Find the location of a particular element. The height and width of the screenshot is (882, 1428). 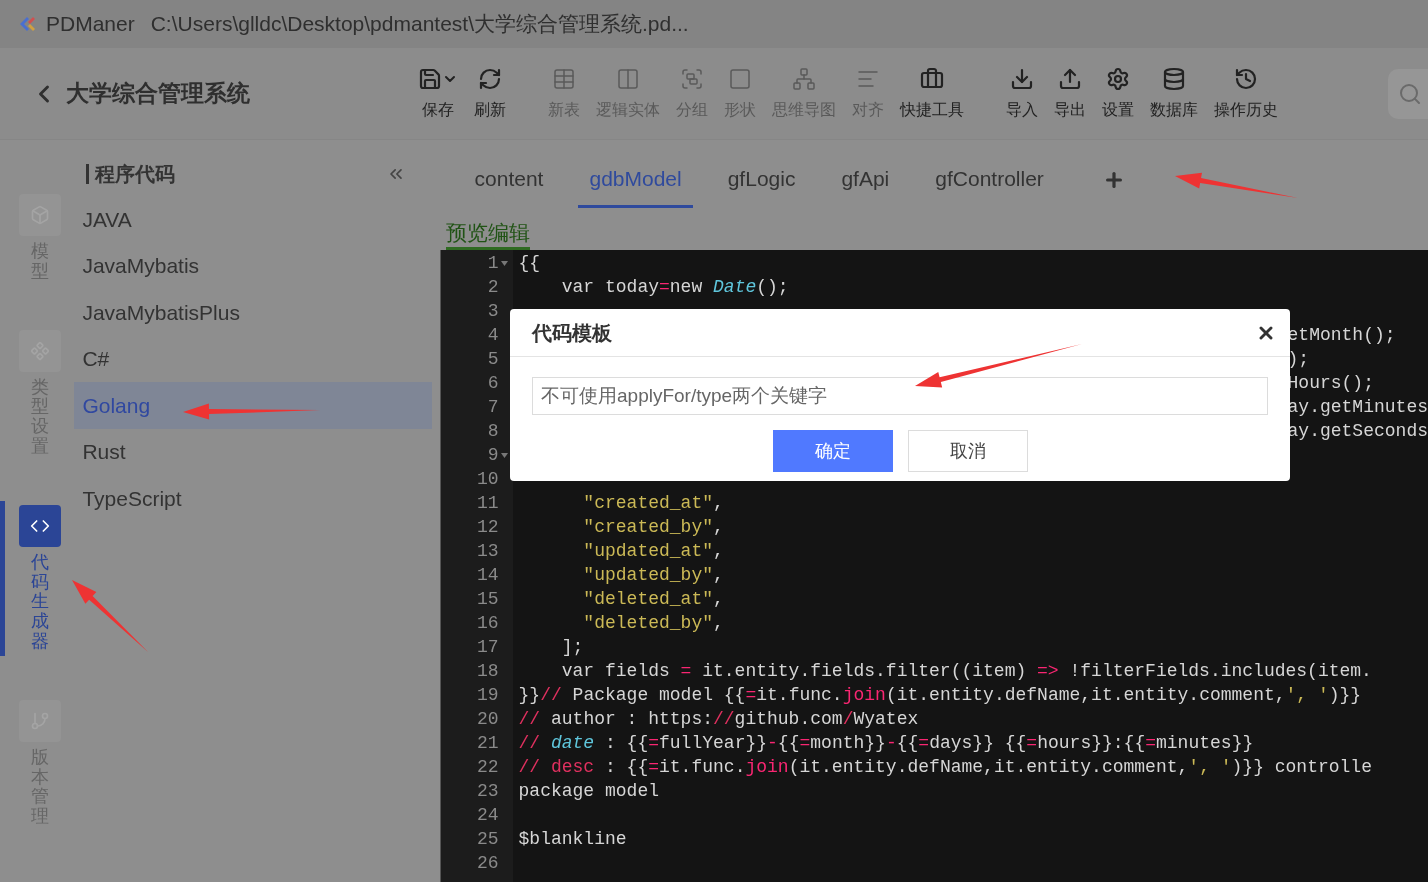

line-number: 24 is located at coordinates (487, 815).